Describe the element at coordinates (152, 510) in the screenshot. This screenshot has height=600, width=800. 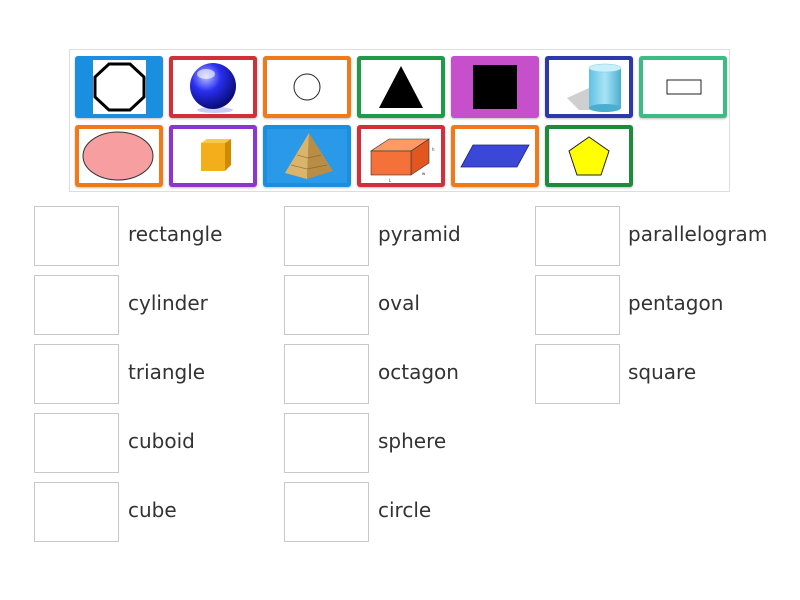
I see `target-label-cube: cube` at that location.